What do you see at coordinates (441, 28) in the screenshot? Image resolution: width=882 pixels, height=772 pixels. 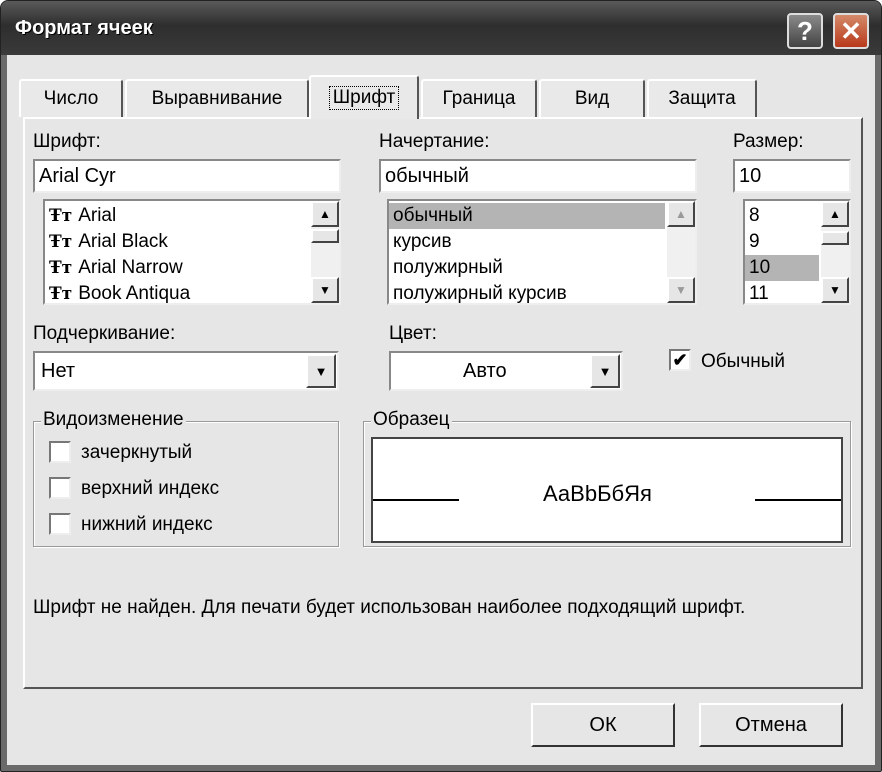 I see `title-bar: Формат ячеек ? ✕` at bounding box center [441, 28].